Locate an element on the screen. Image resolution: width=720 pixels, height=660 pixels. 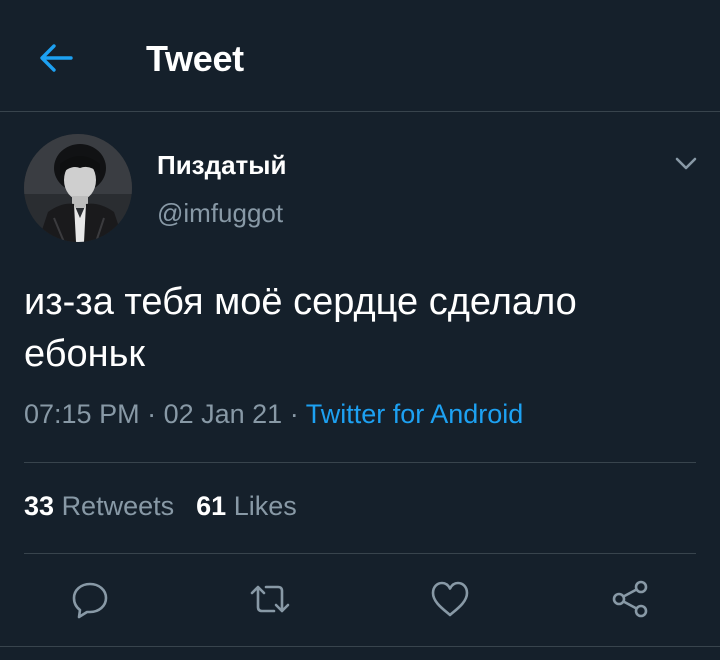
avatar is located at coordinates (78, 188).